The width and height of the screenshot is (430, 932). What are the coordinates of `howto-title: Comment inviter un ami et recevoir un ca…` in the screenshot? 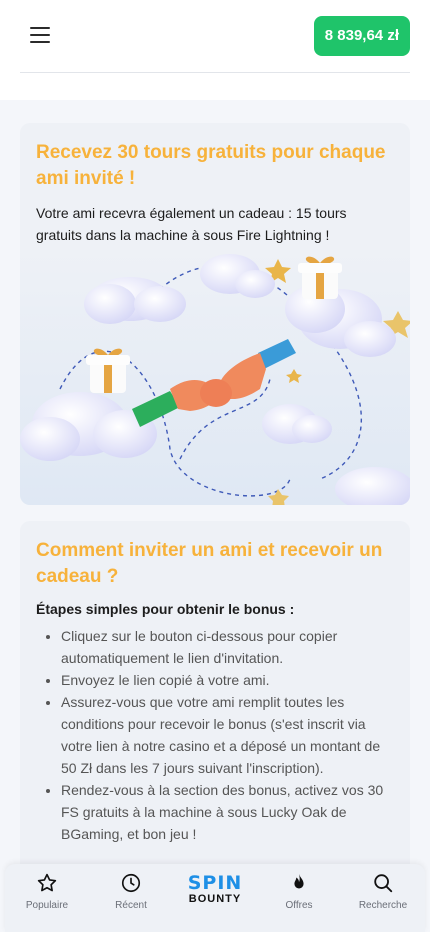 It's located at (209, 563).